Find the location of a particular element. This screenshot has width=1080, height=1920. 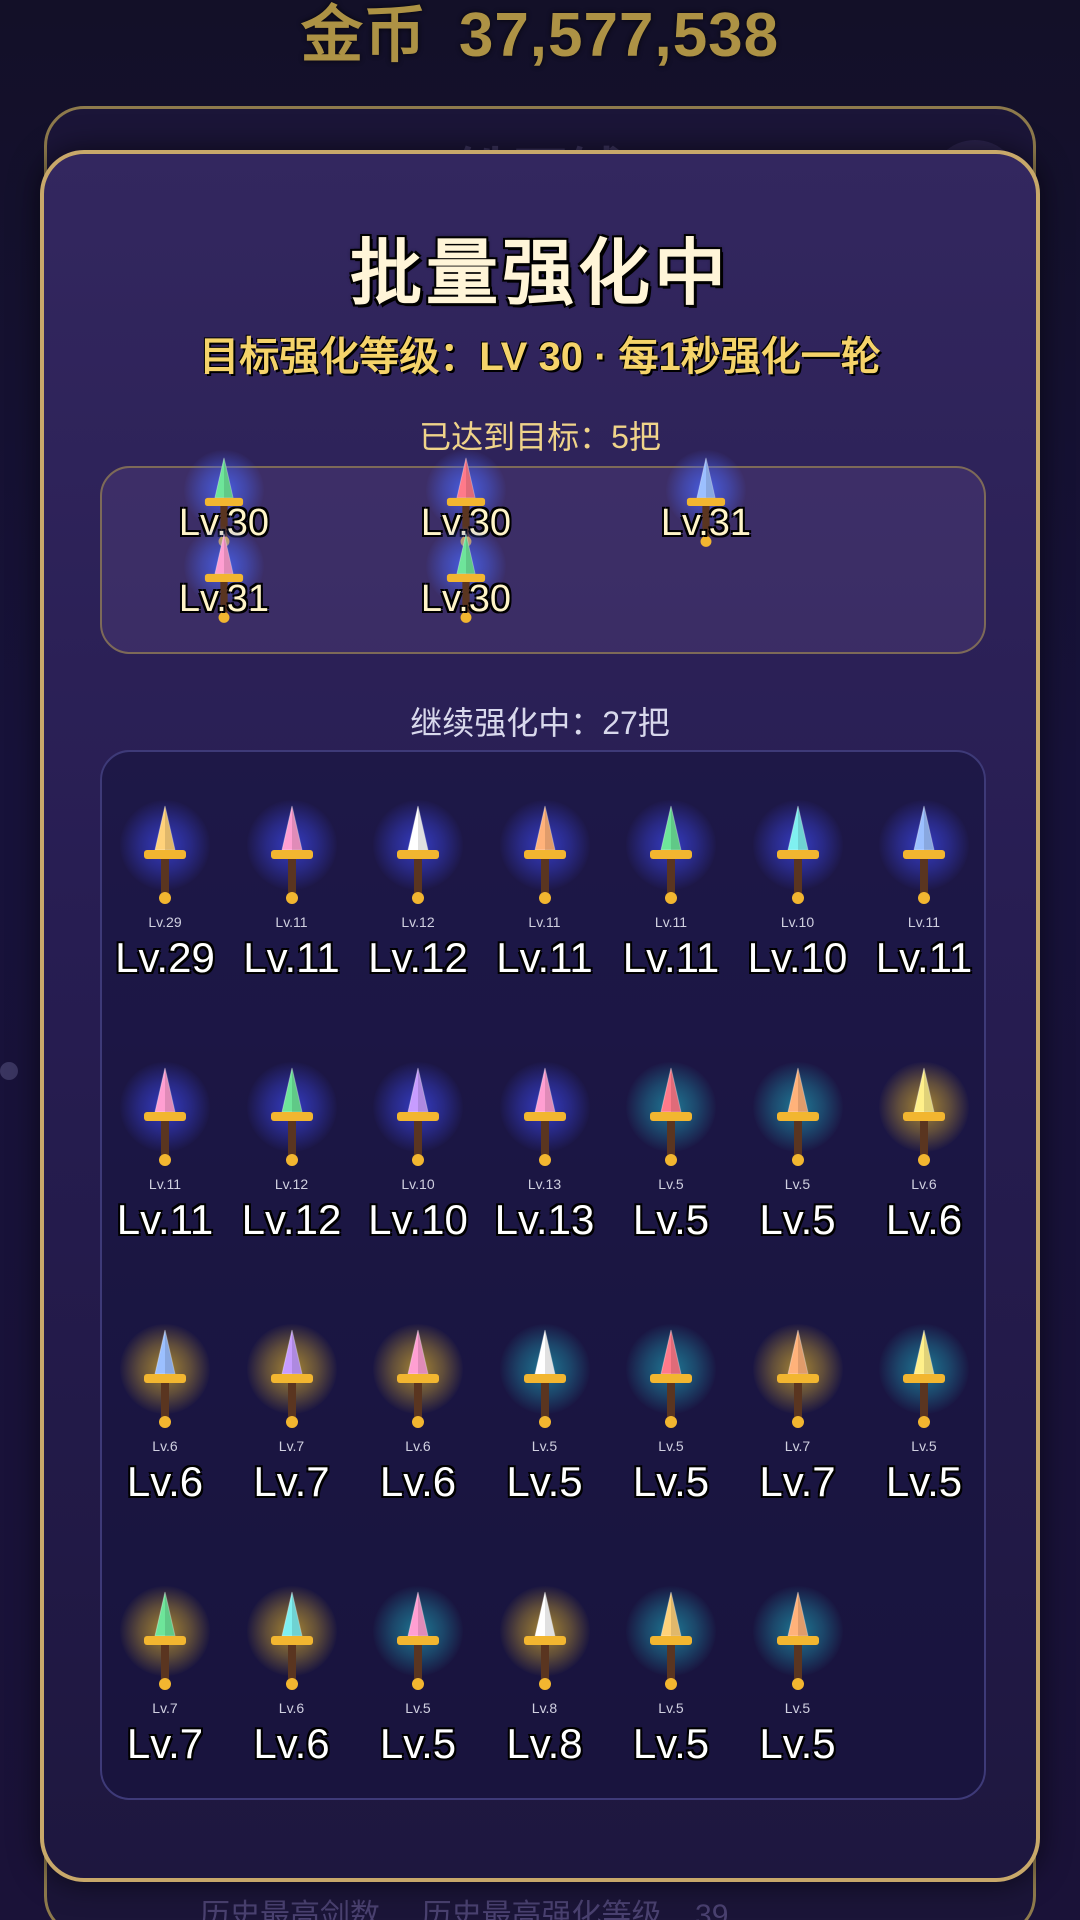

sword-level-small: Lv.29 is located at coordinates (165, 922).